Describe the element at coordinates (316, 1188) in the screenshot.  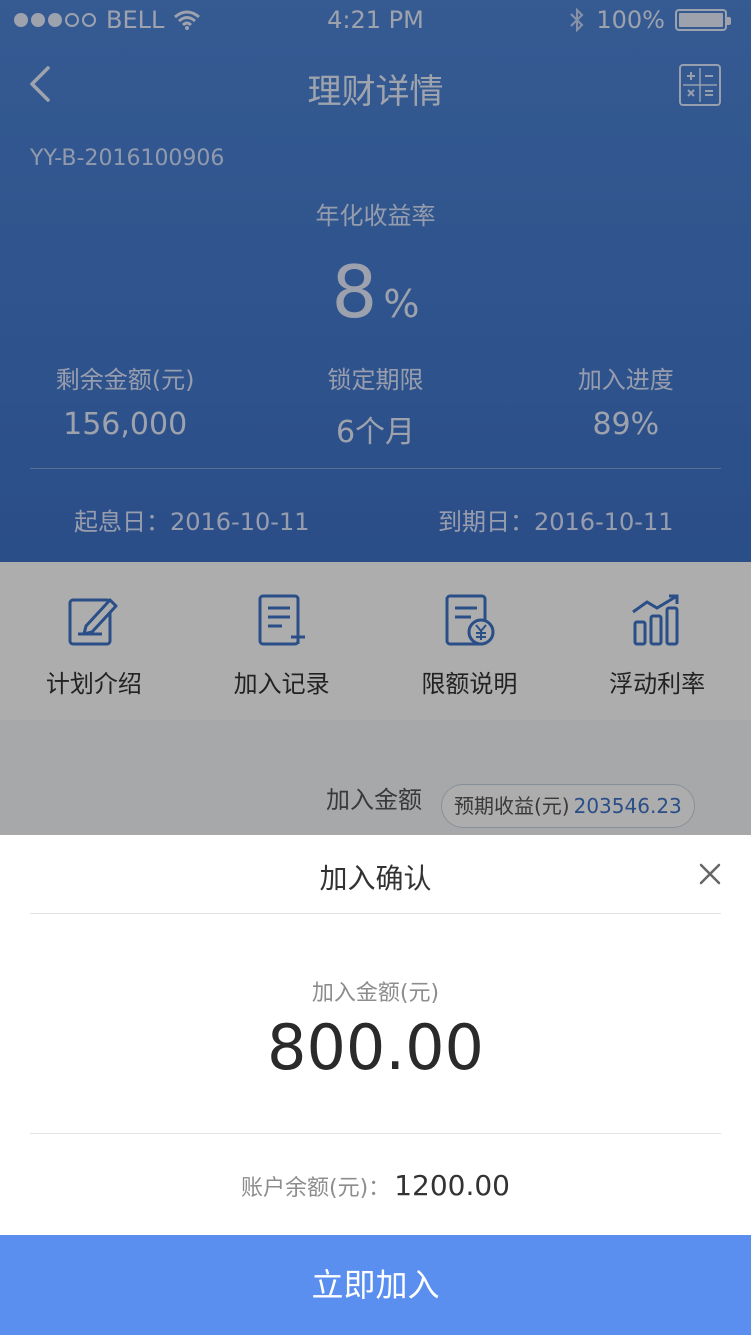
I see `balance-label: 账户余额(元)：` at that location.